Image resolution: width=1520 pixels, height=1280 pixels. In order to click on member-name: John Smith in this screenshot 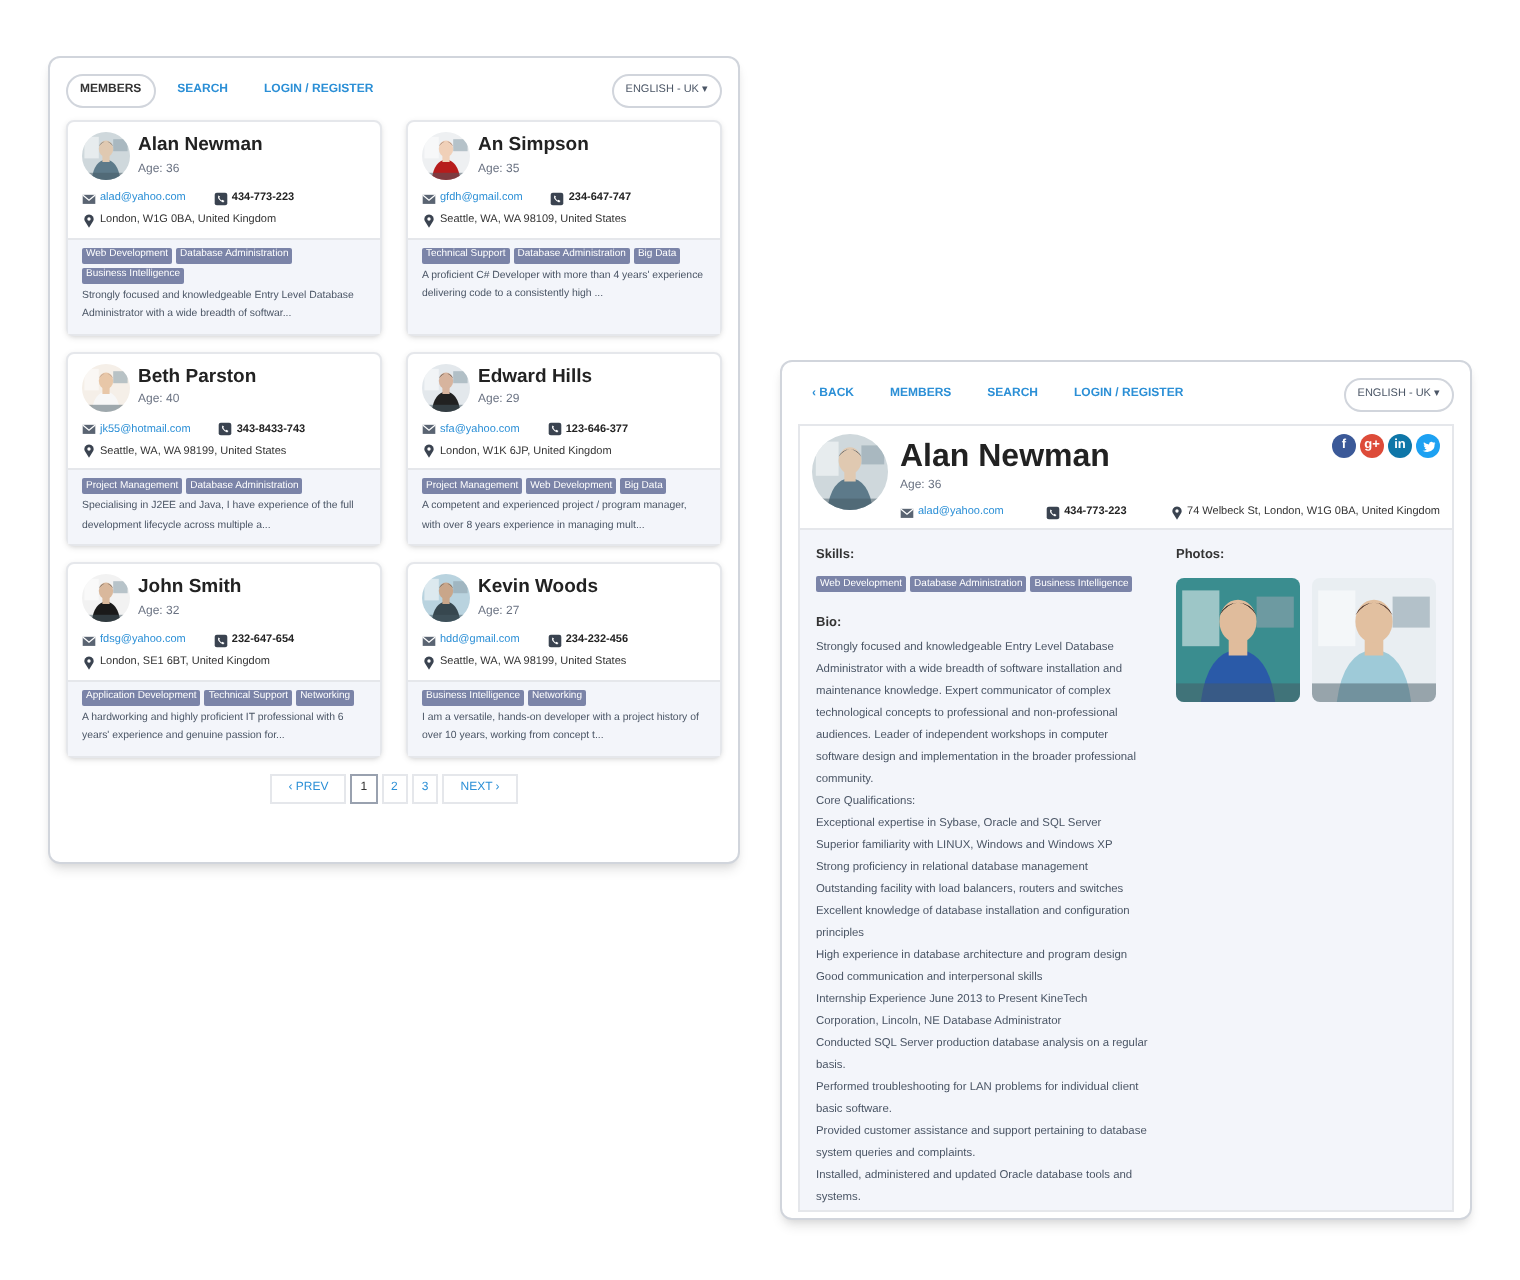, I will do `click(190, 588)`.